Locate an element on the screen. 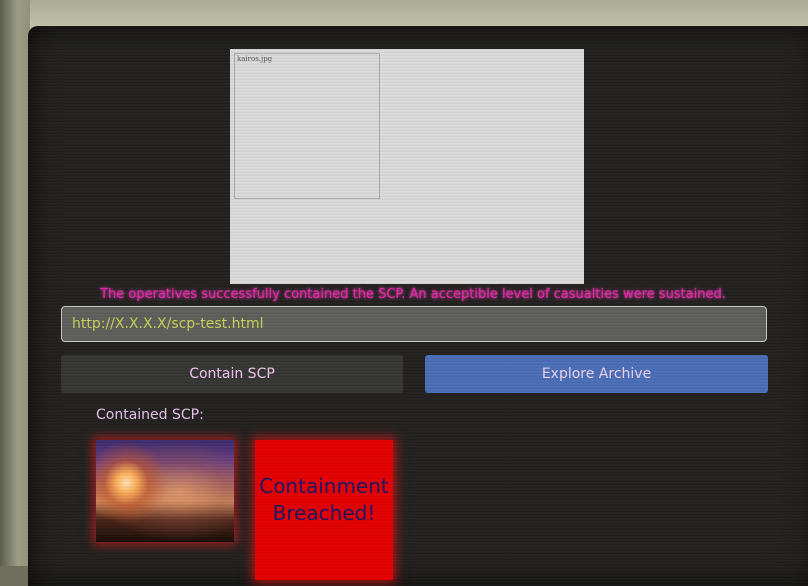 The width and height of the screenshot is (808, 586). contain-scp-button: Contain SCP is located at coordinates (232, 374).